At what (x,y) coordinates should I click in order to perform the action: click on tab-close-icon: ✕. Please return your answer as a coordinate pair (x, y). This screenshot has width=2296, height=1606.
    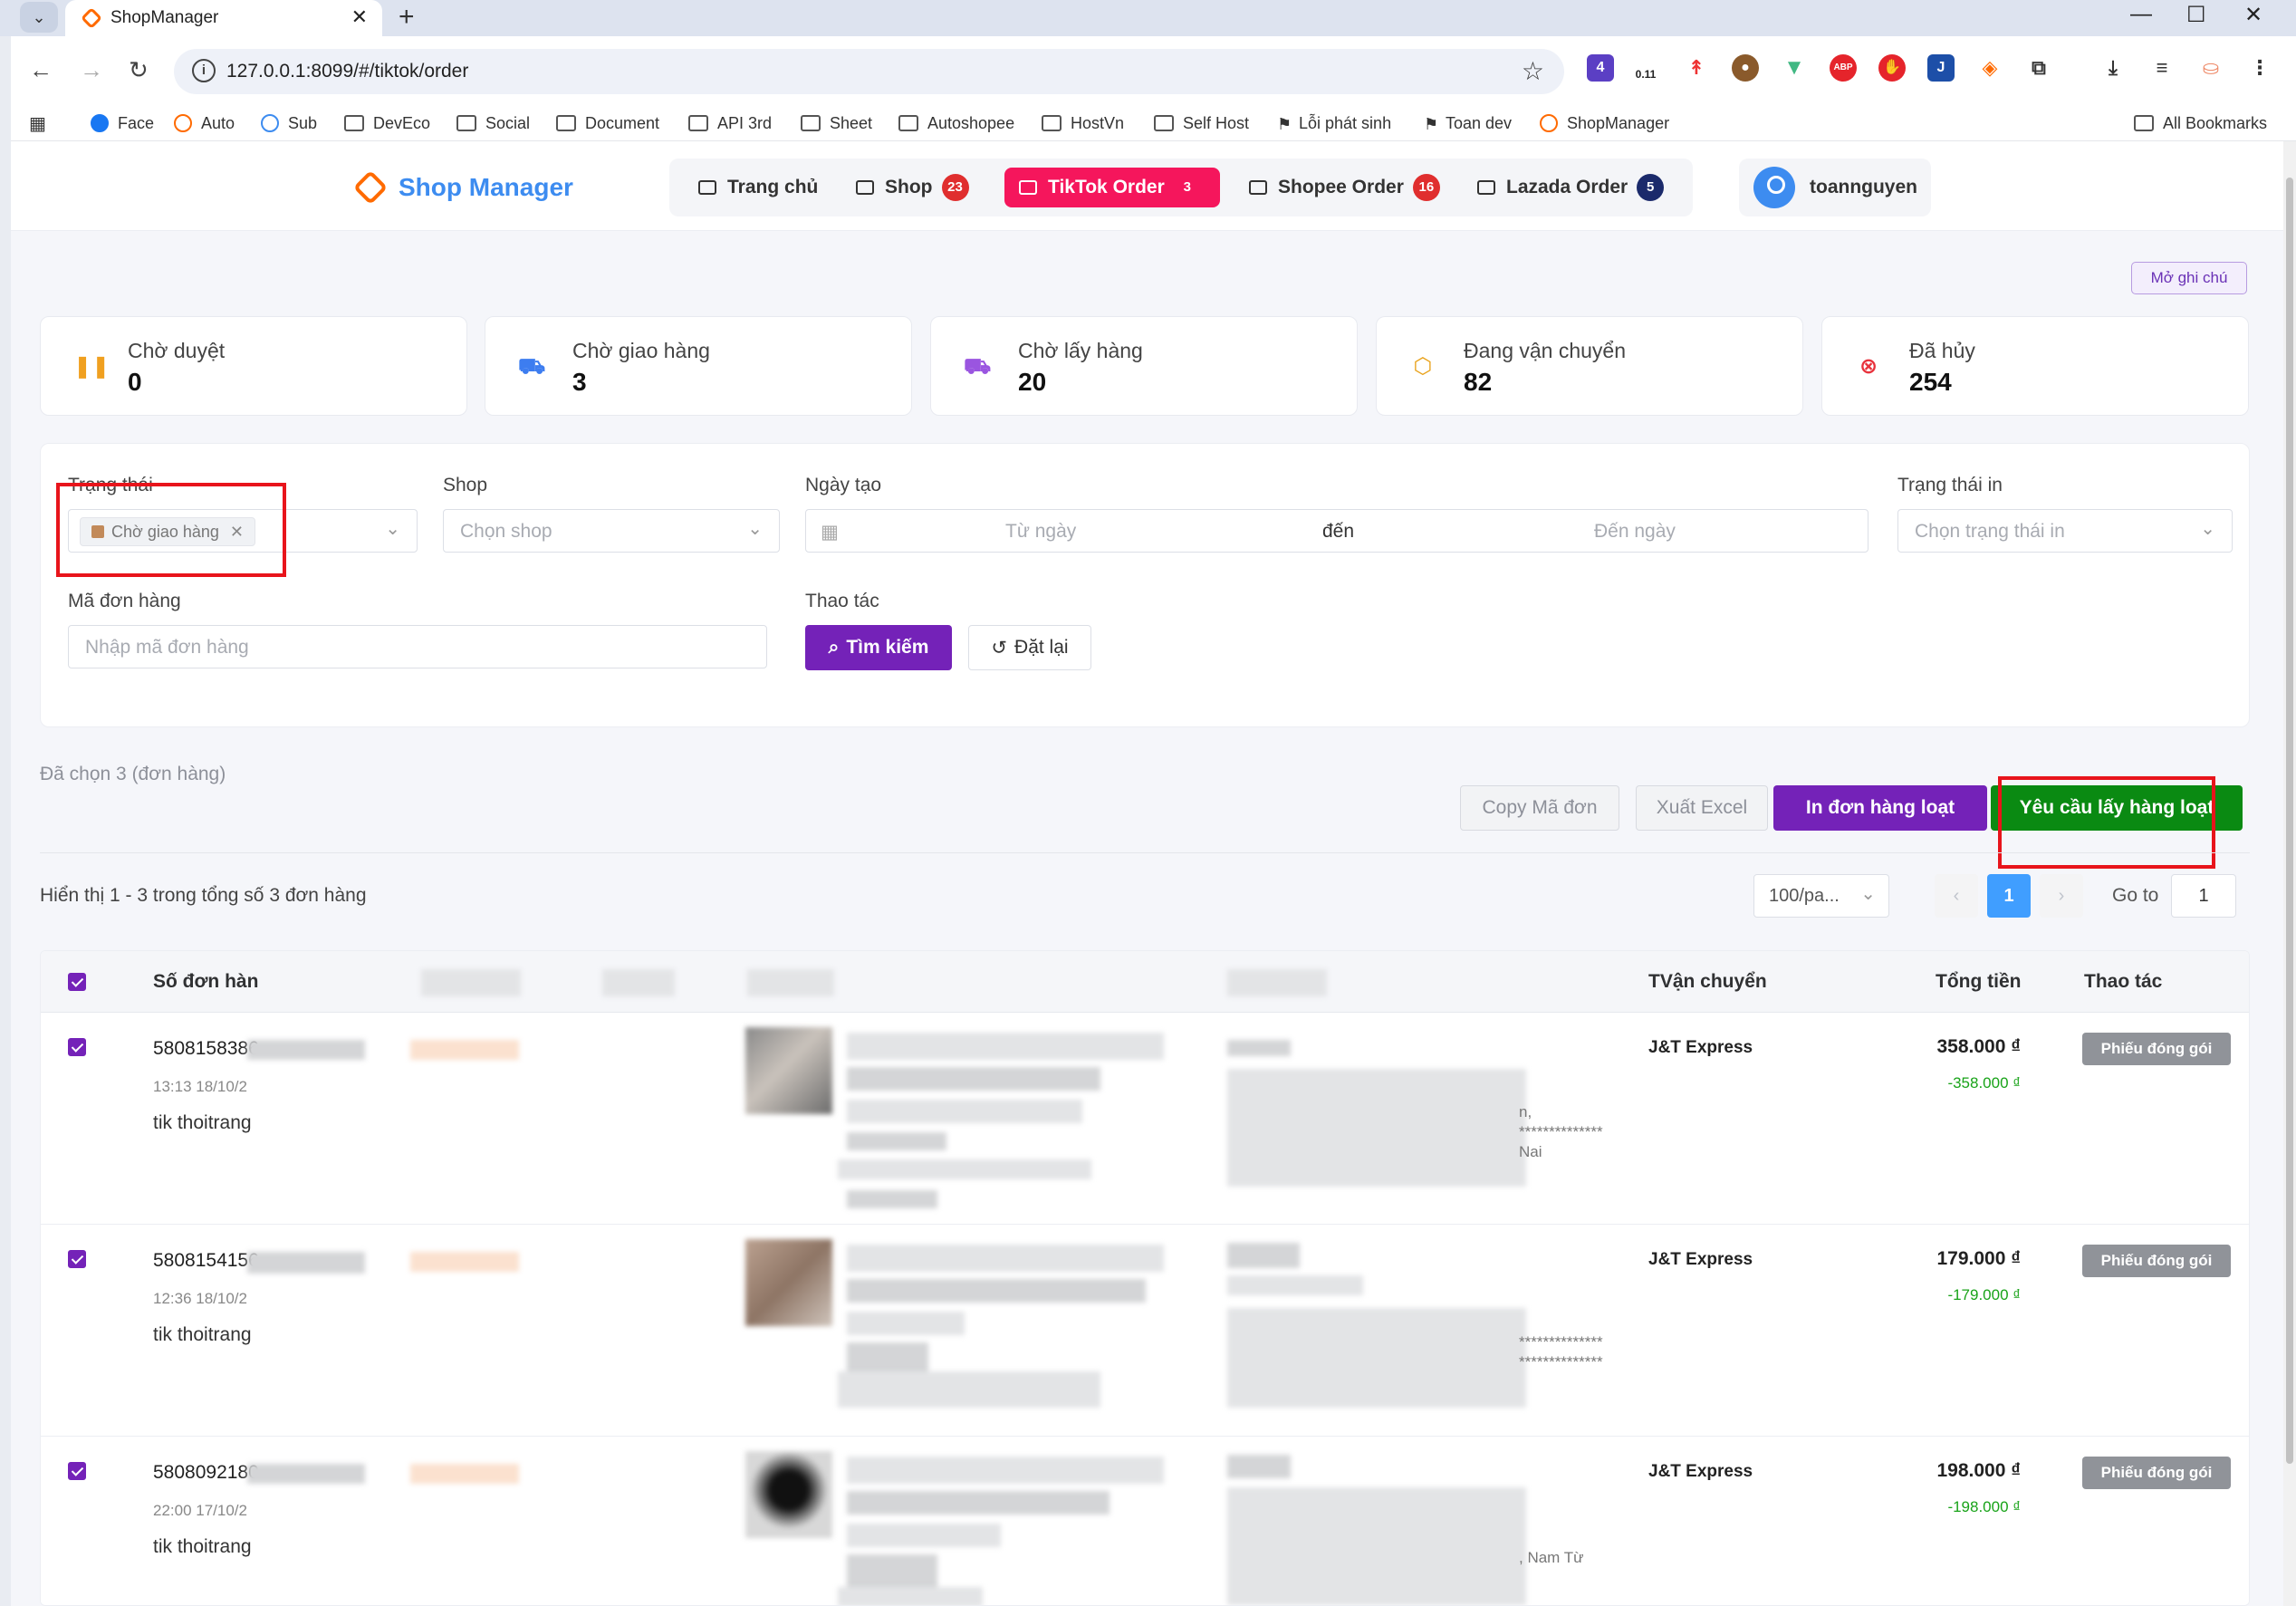
    Looking at the image, I should click on (359, 17).